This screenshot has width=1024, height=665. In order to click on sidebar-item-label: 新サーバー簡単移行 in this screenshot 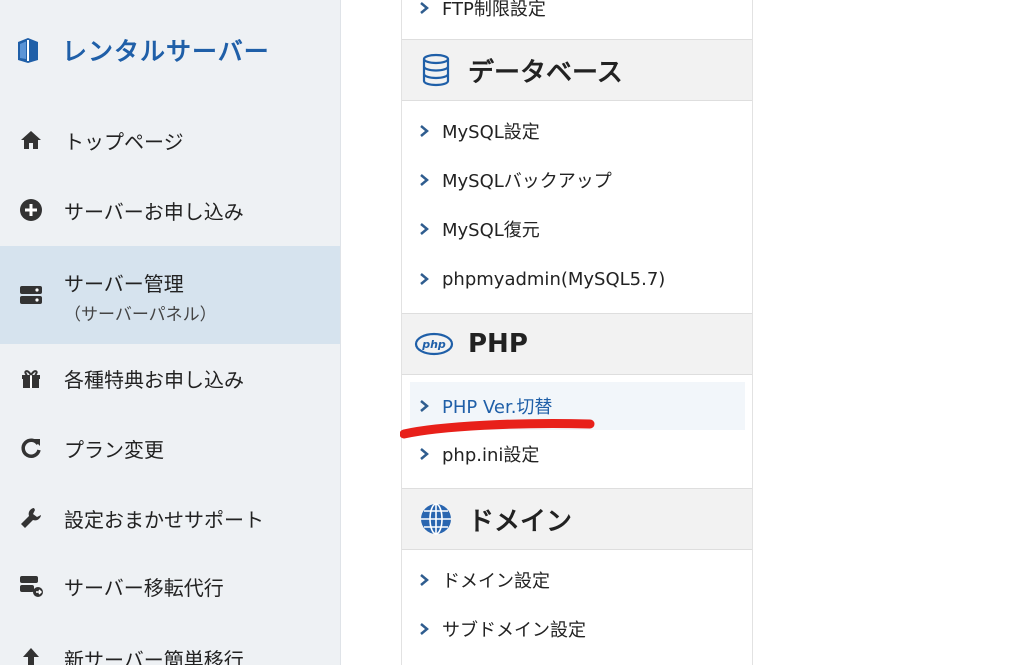, I will do `click(154, 656)`.